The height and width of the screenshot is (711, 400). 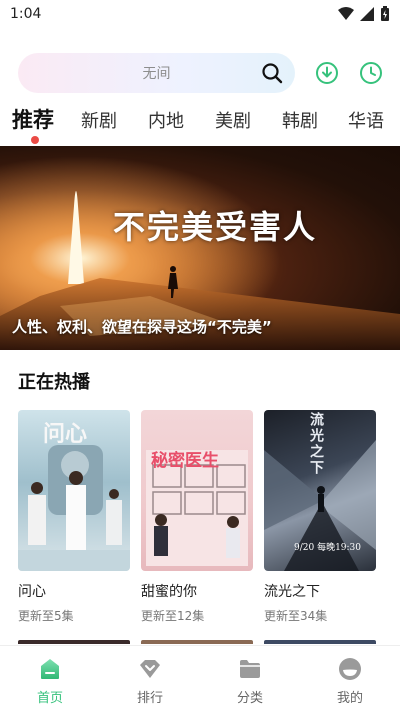 What do you see at coordinates (142, 327) in the screenshot?
I see `banner-caption: 人性、权利、欲望在探寻这场“不完美”` at bounding box center [142, 327].